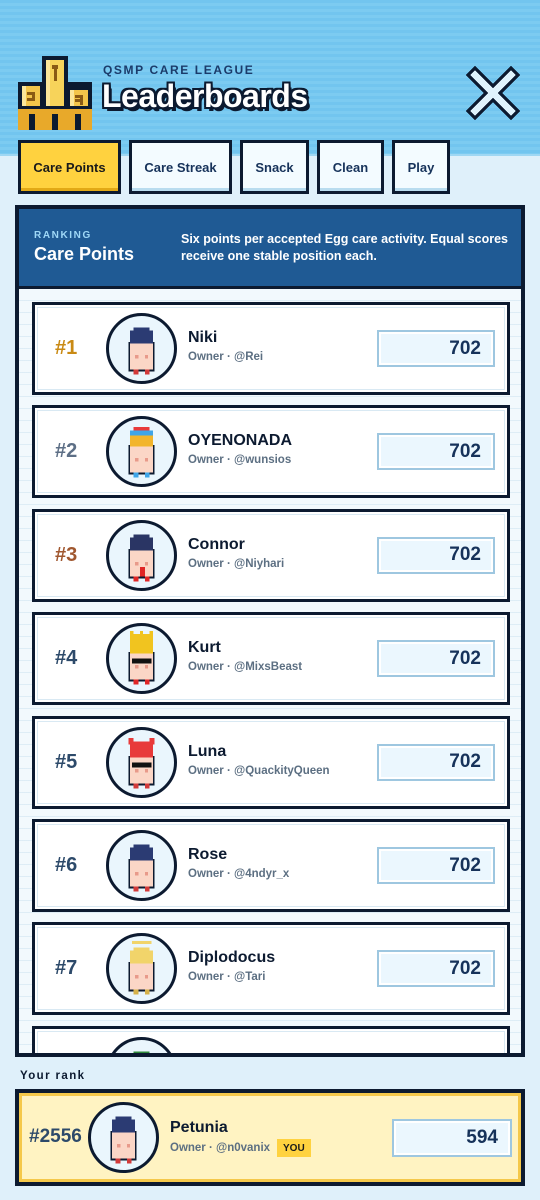 The height and width of the screenshot is (1200, 540). What do you see at coordinates (236, 563) in the screenshot?
I see `owner-handle: Owner · @Niyhari` at bounding box center [236, 563].